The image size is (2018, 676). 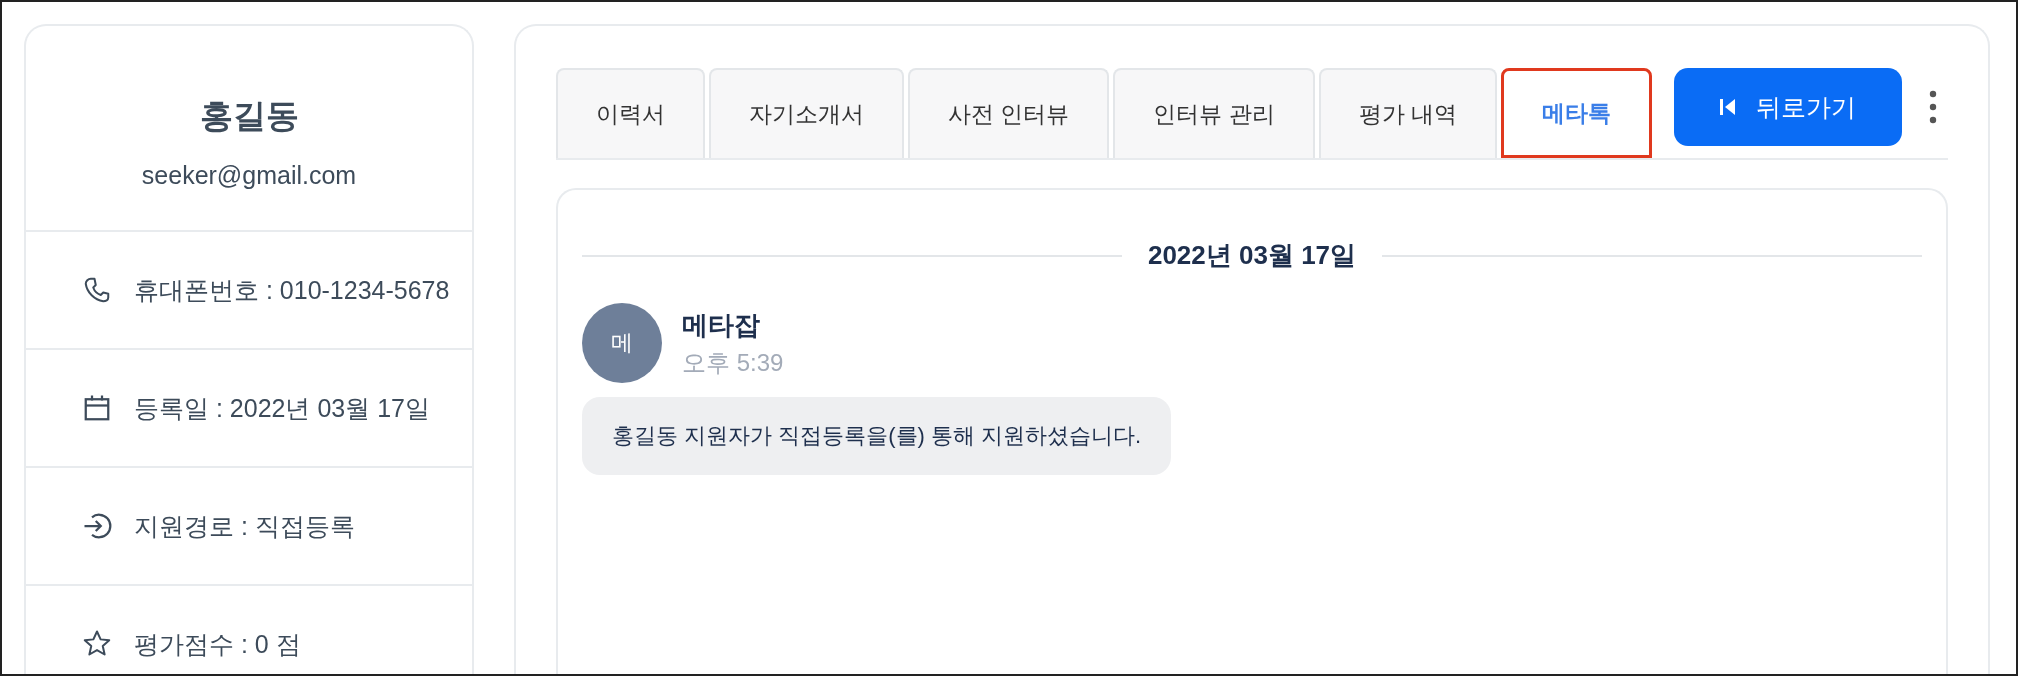 I want to click on tab: 인터뷰 관리, so click(x=1214, y=113).